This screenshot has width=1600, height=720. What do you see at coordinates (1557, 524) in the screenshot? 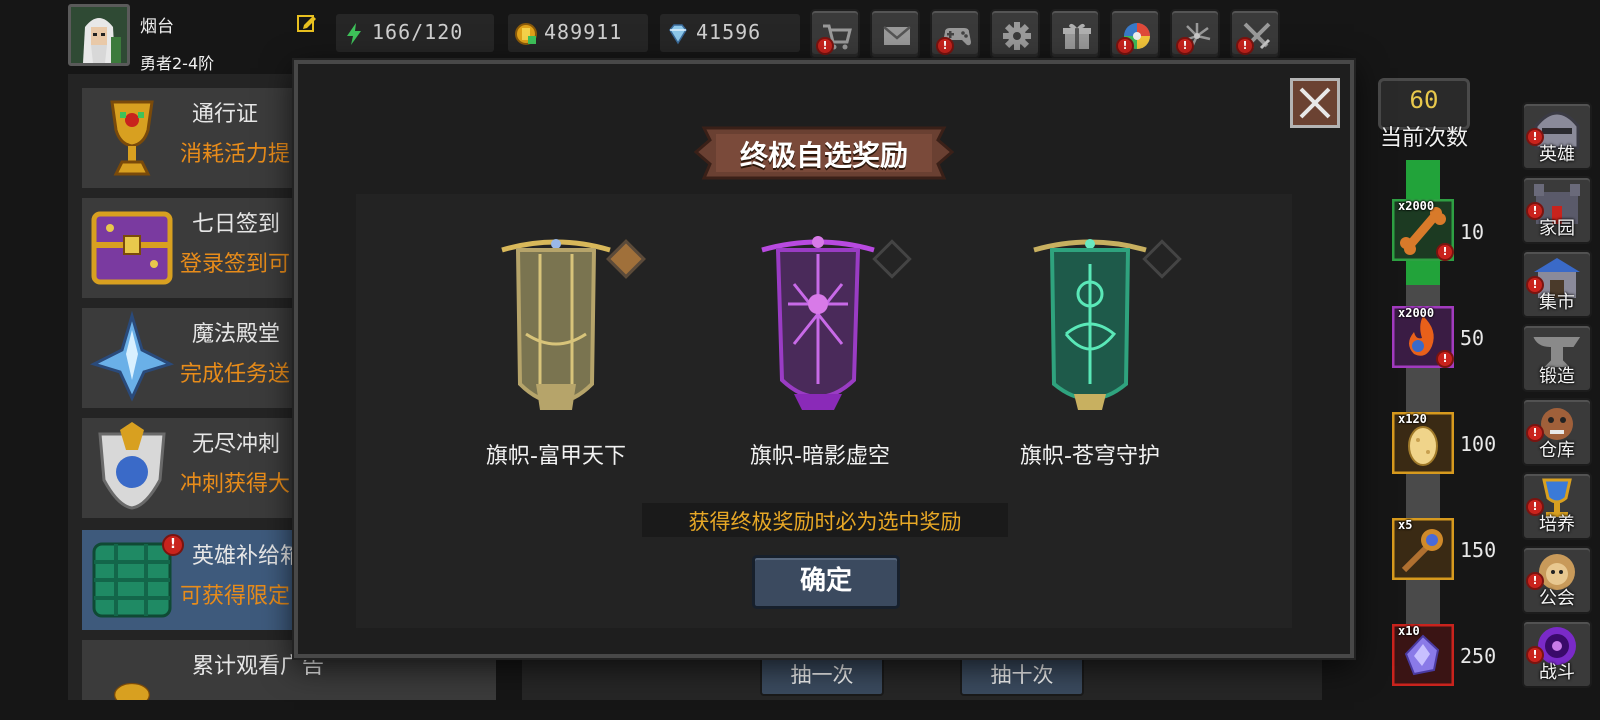
I see `nav-label: 培养` at bounding box center [1557, 524].